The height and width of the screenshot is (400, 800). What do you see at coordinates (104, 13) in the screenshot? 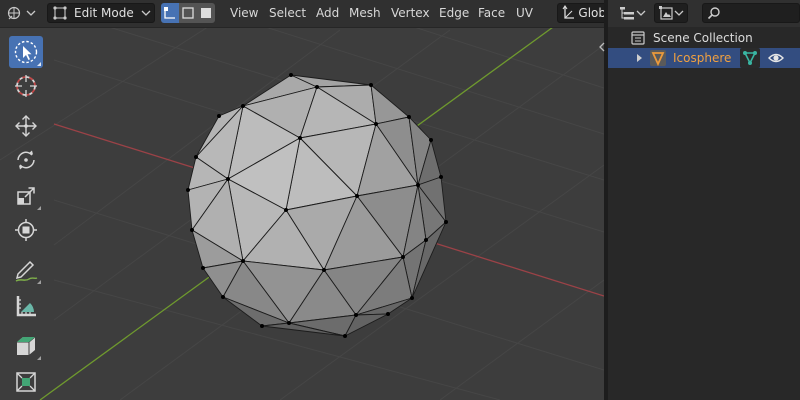
I see `mode-label: Edit Mode` at bounding box center [104, 13].